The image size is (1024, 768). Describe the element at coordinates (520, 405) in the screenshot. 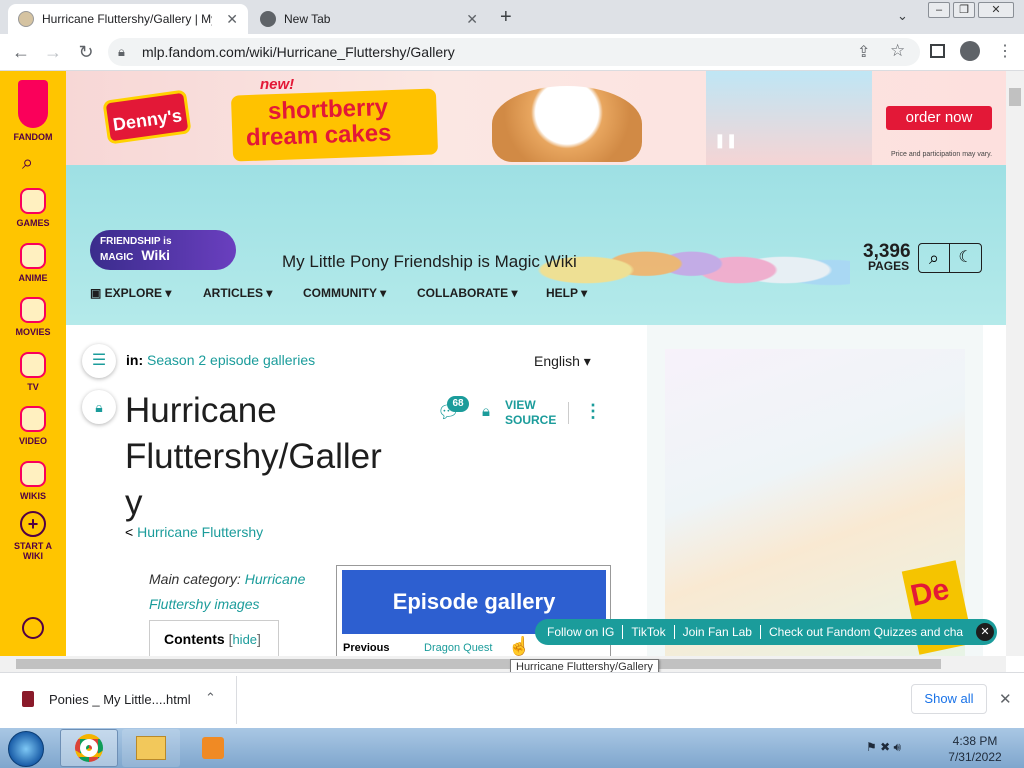

I see `view-source-label: VIEW` at that location.